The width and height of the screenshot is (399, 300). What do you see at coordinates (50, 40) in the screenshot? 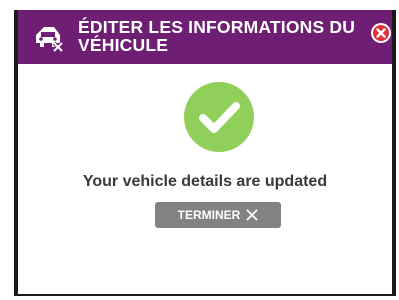
I see `car-edit-icon` at bounding box center [50, 40].